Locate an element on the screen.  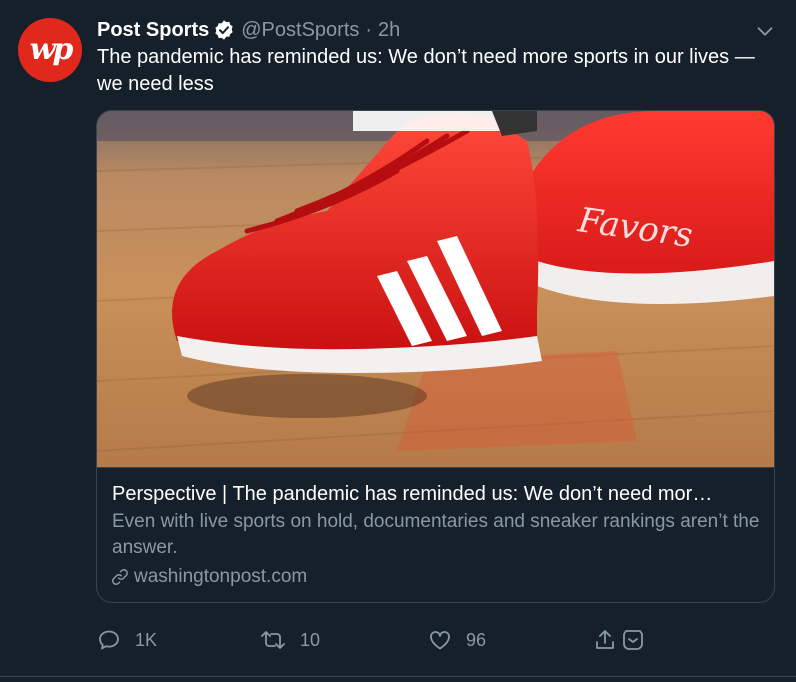
share-icon is located at coordinates (605, 639).